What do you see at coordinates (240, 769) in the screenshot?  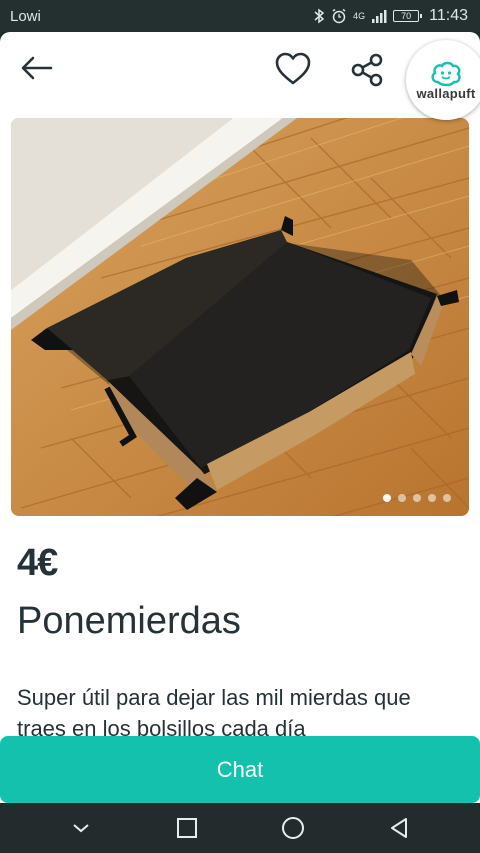 I see `chat-button: Chat` at bounding box center [240, 769].